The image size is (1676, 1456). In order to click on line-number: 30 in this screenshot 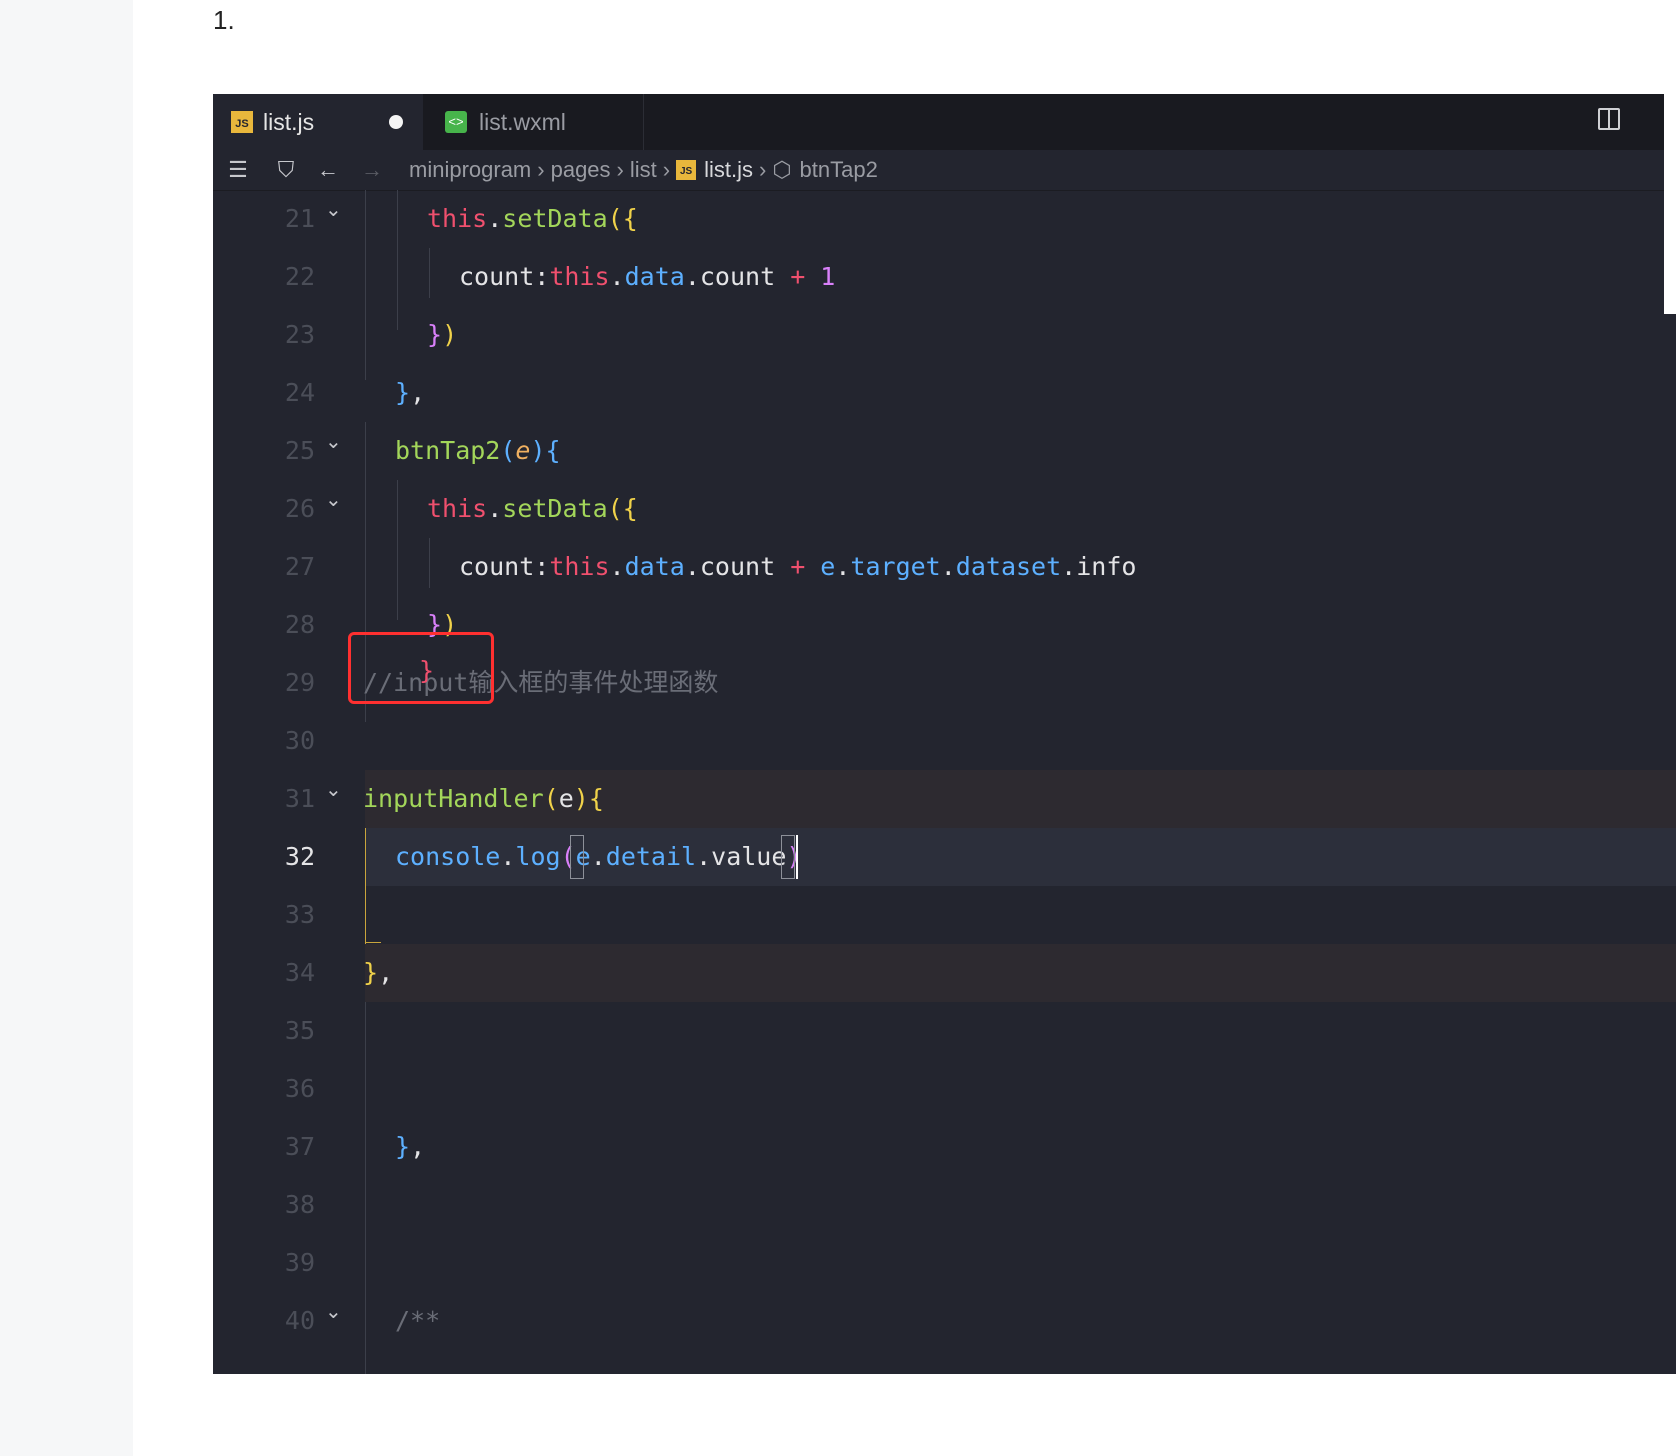, I will do `click(299, 740)`.